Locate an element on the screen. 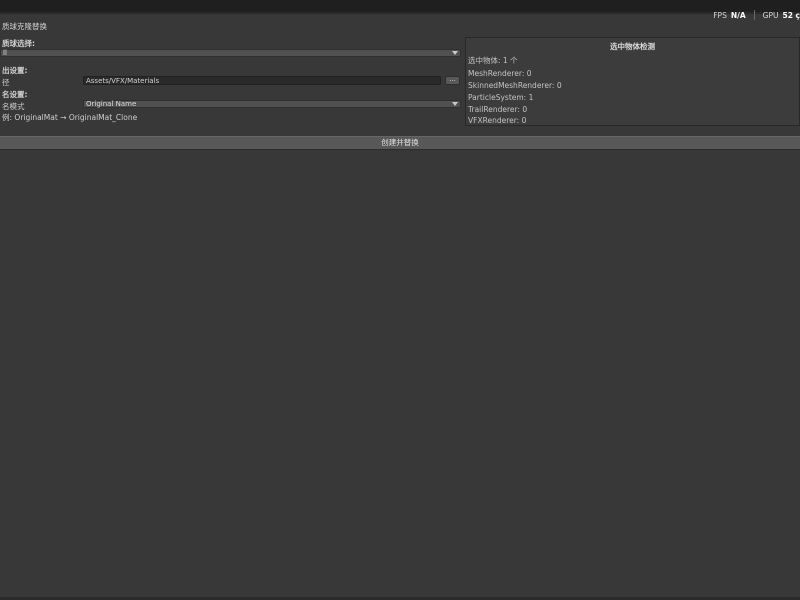  output-section-label: 出设置: is located at coordinates (15, 70).